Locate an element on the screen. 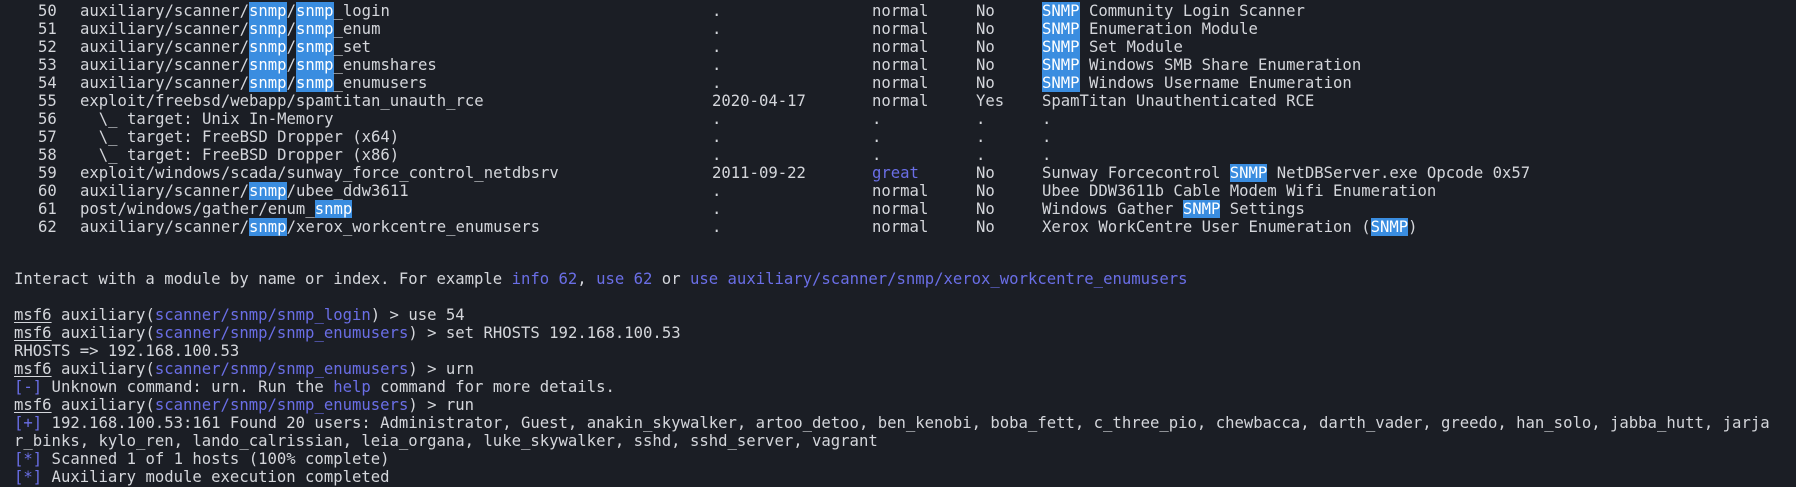 The image size is (1796, 487). module-index: 56 is located at coordinates (47, 119).